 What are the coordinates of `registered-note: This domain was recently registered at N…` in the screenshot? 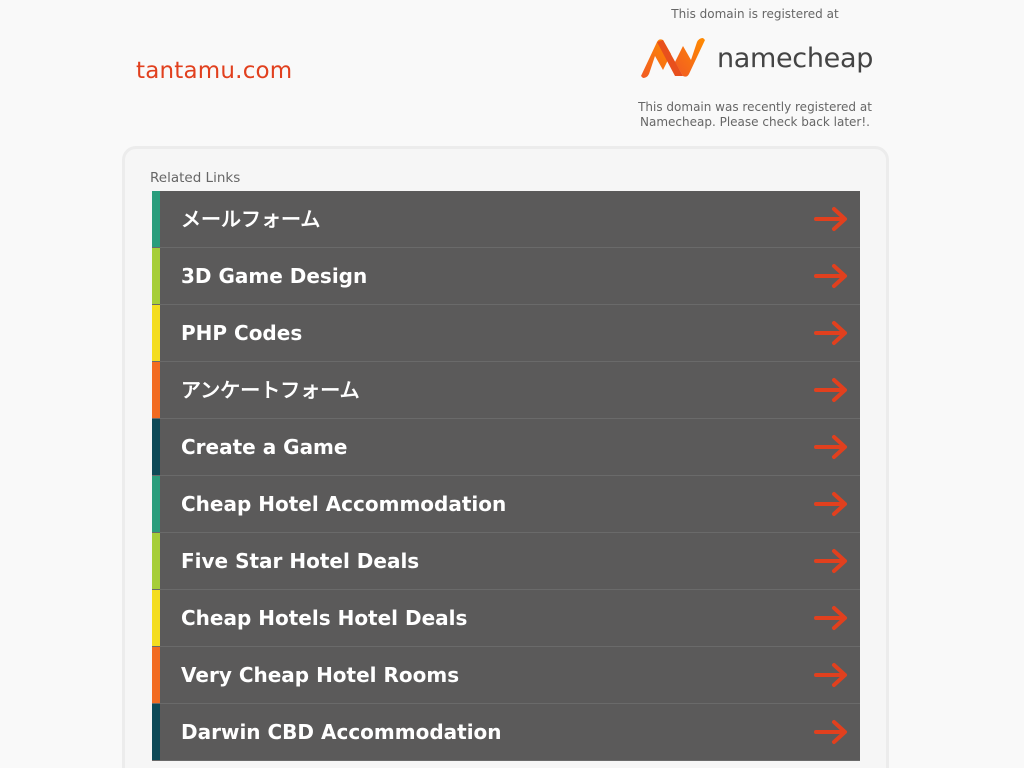 It's located at (755, 115).